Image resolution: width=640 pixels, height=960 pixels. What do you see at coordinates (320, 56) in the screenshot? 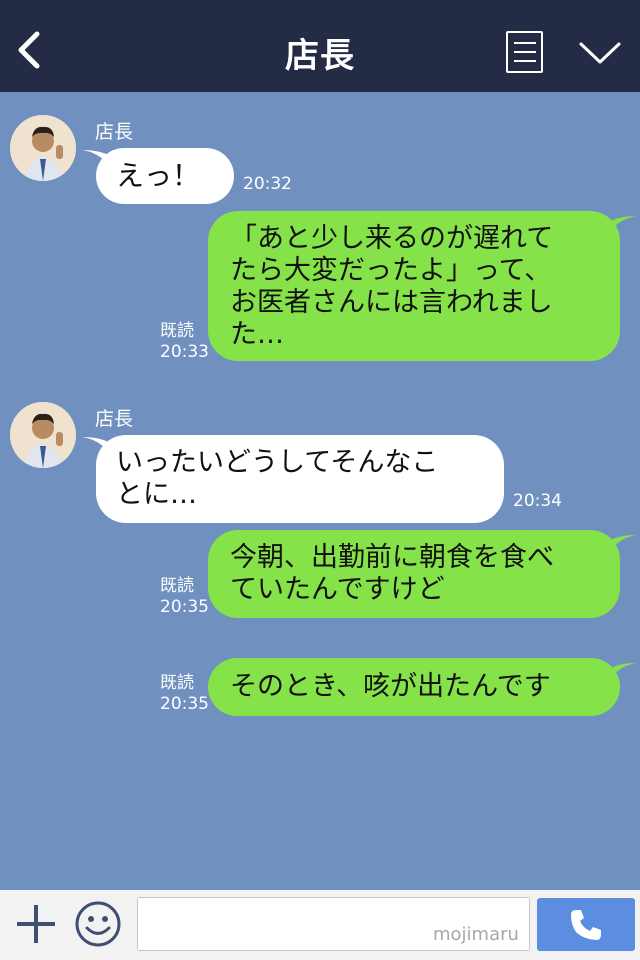
I see `chat-title: 店長` at bounding box center [320, 56].